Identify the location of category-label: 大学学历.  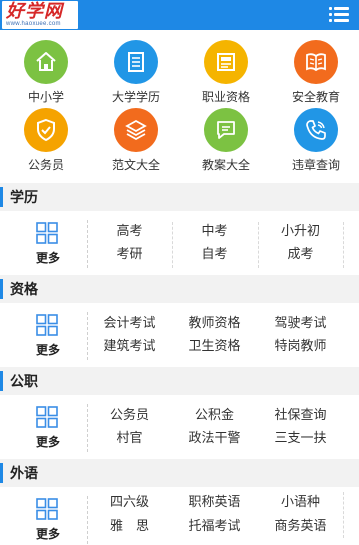
(135, 97).